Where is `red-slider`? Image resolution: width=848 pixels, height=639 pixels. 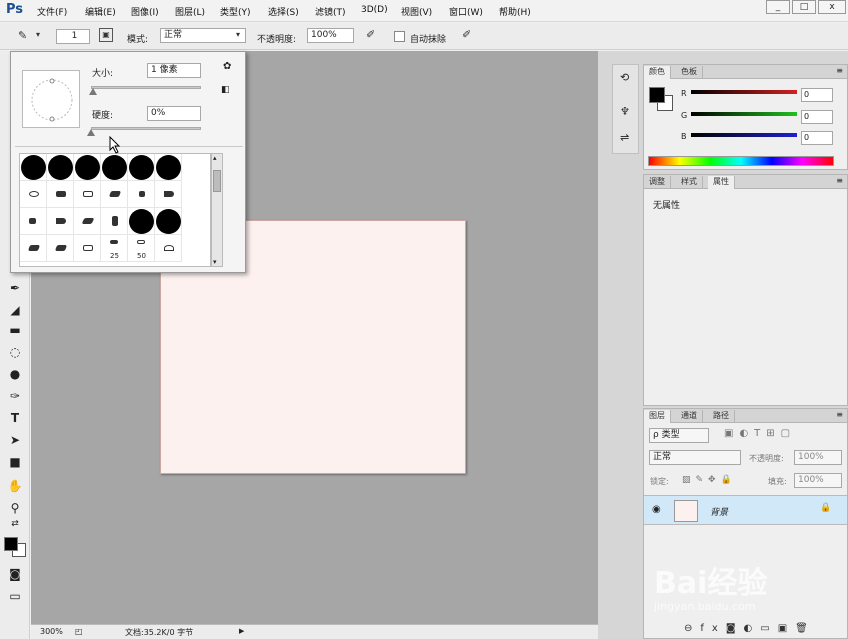
red-slider is located at coordinates (744, 92).